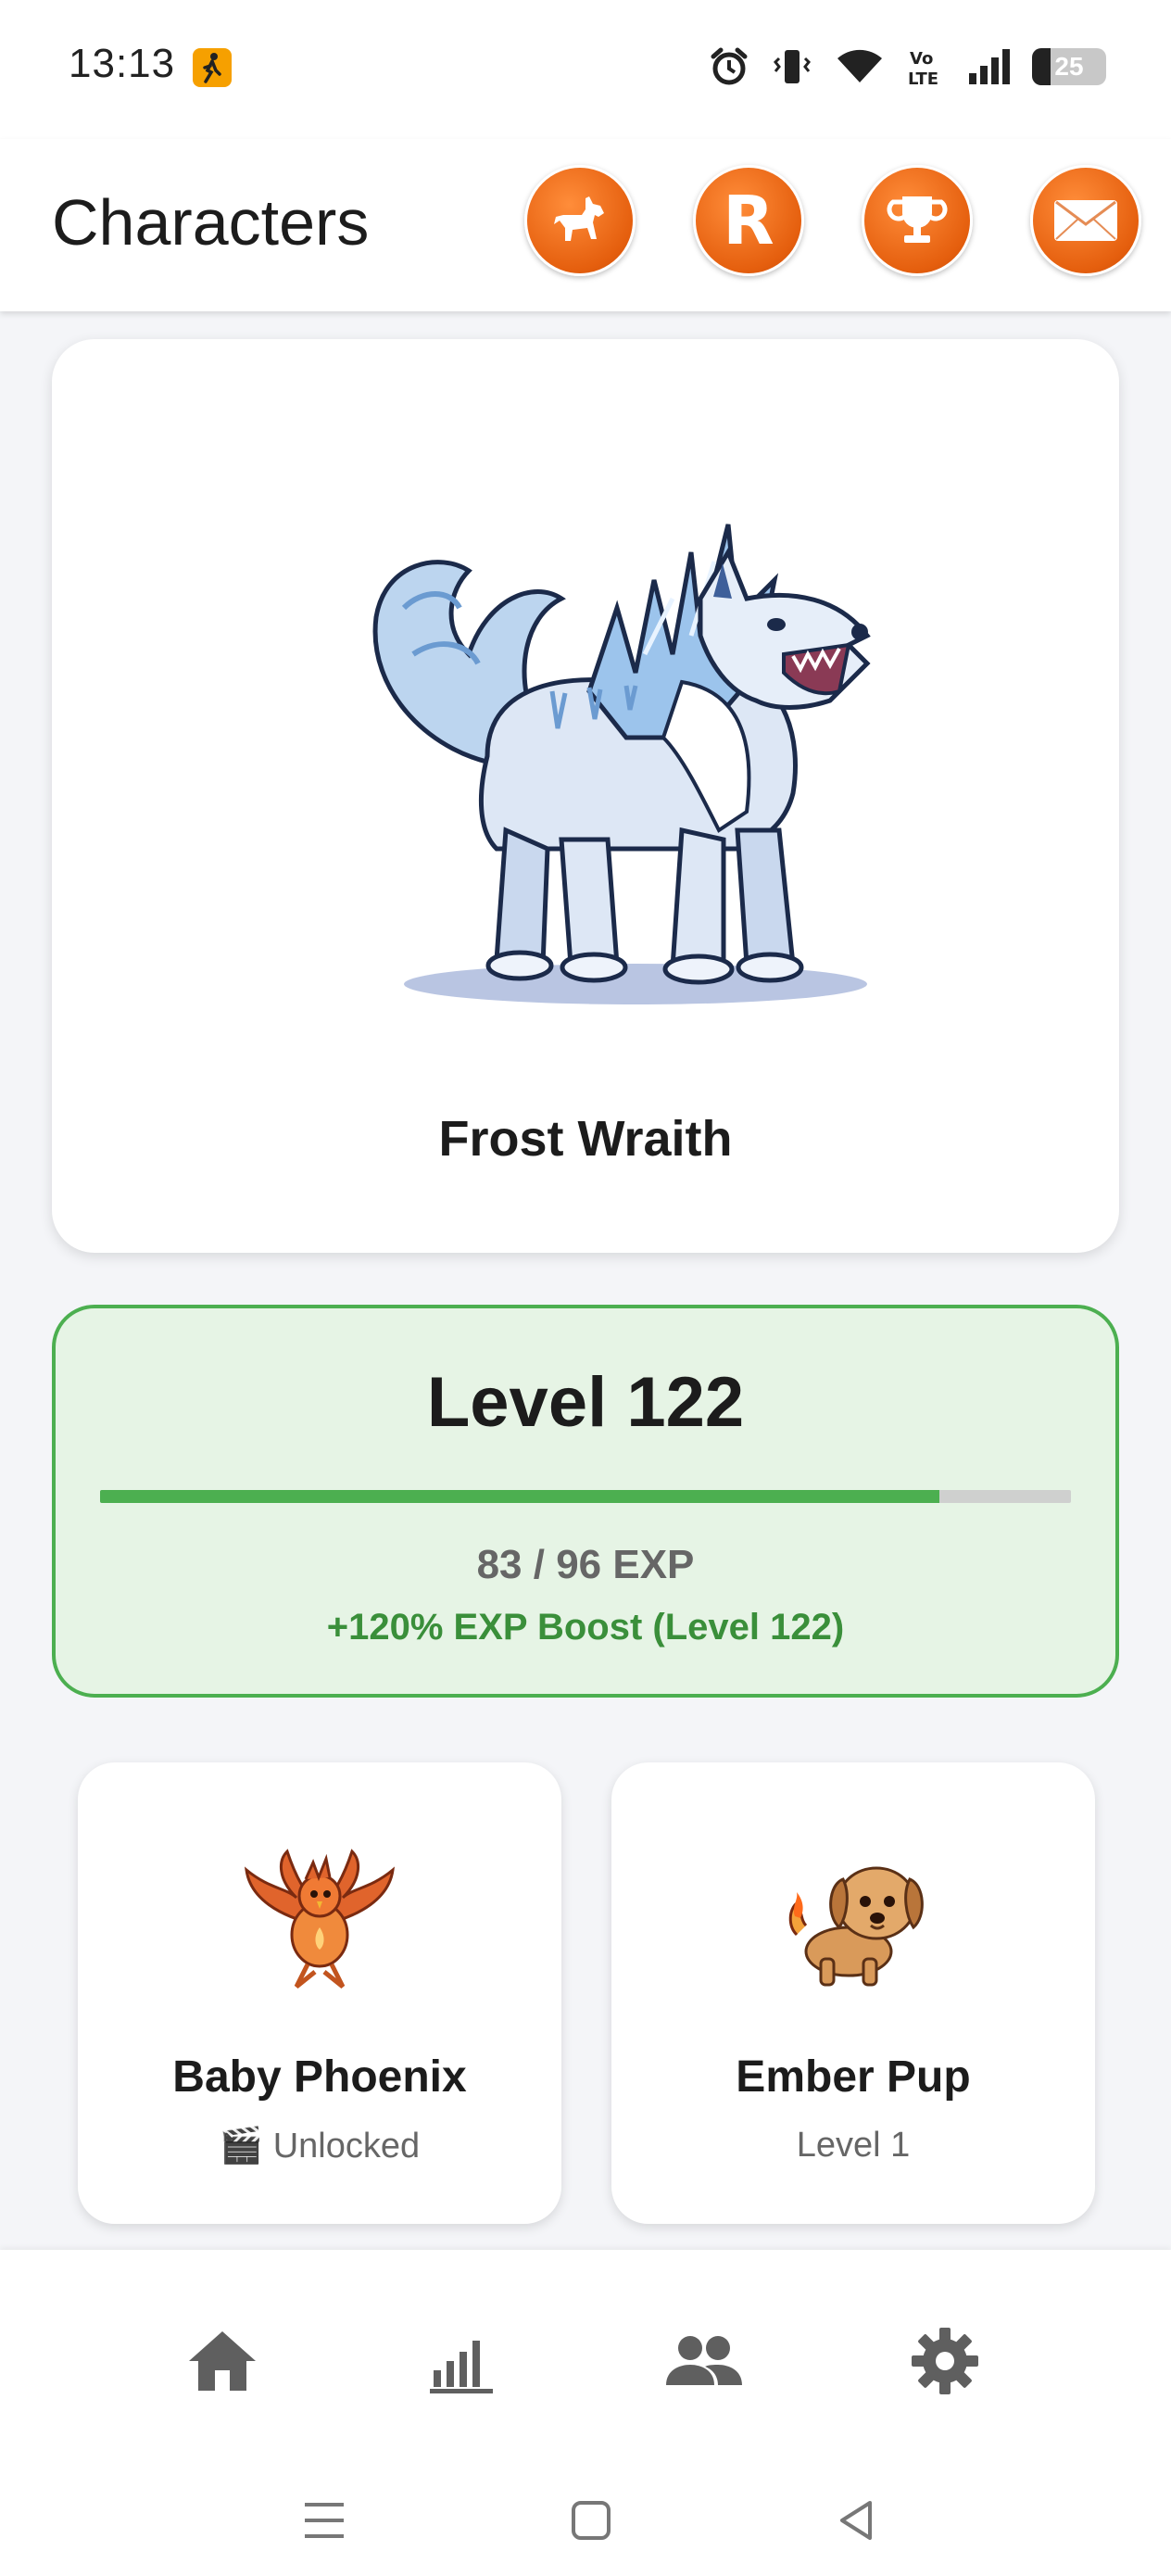 This screenshot has height=2576, width=1171. What do you see at coordinates (923, 78) in the screenshot?
I see `svg-text: LTE` at bounding box center [923, 78].